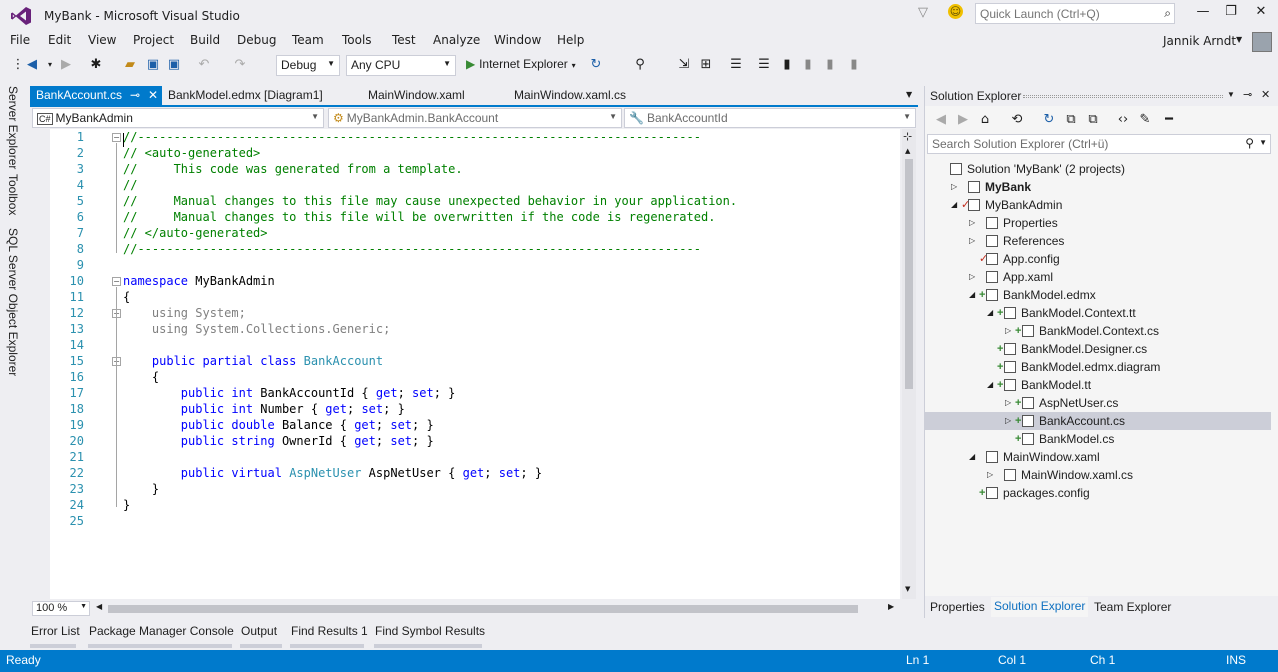  What do you see at coordinates (178, 118) in the screenshot?
I see `project-navigation-combo: C# MyBankAdmin ▼` at bounding box center [178, 118].